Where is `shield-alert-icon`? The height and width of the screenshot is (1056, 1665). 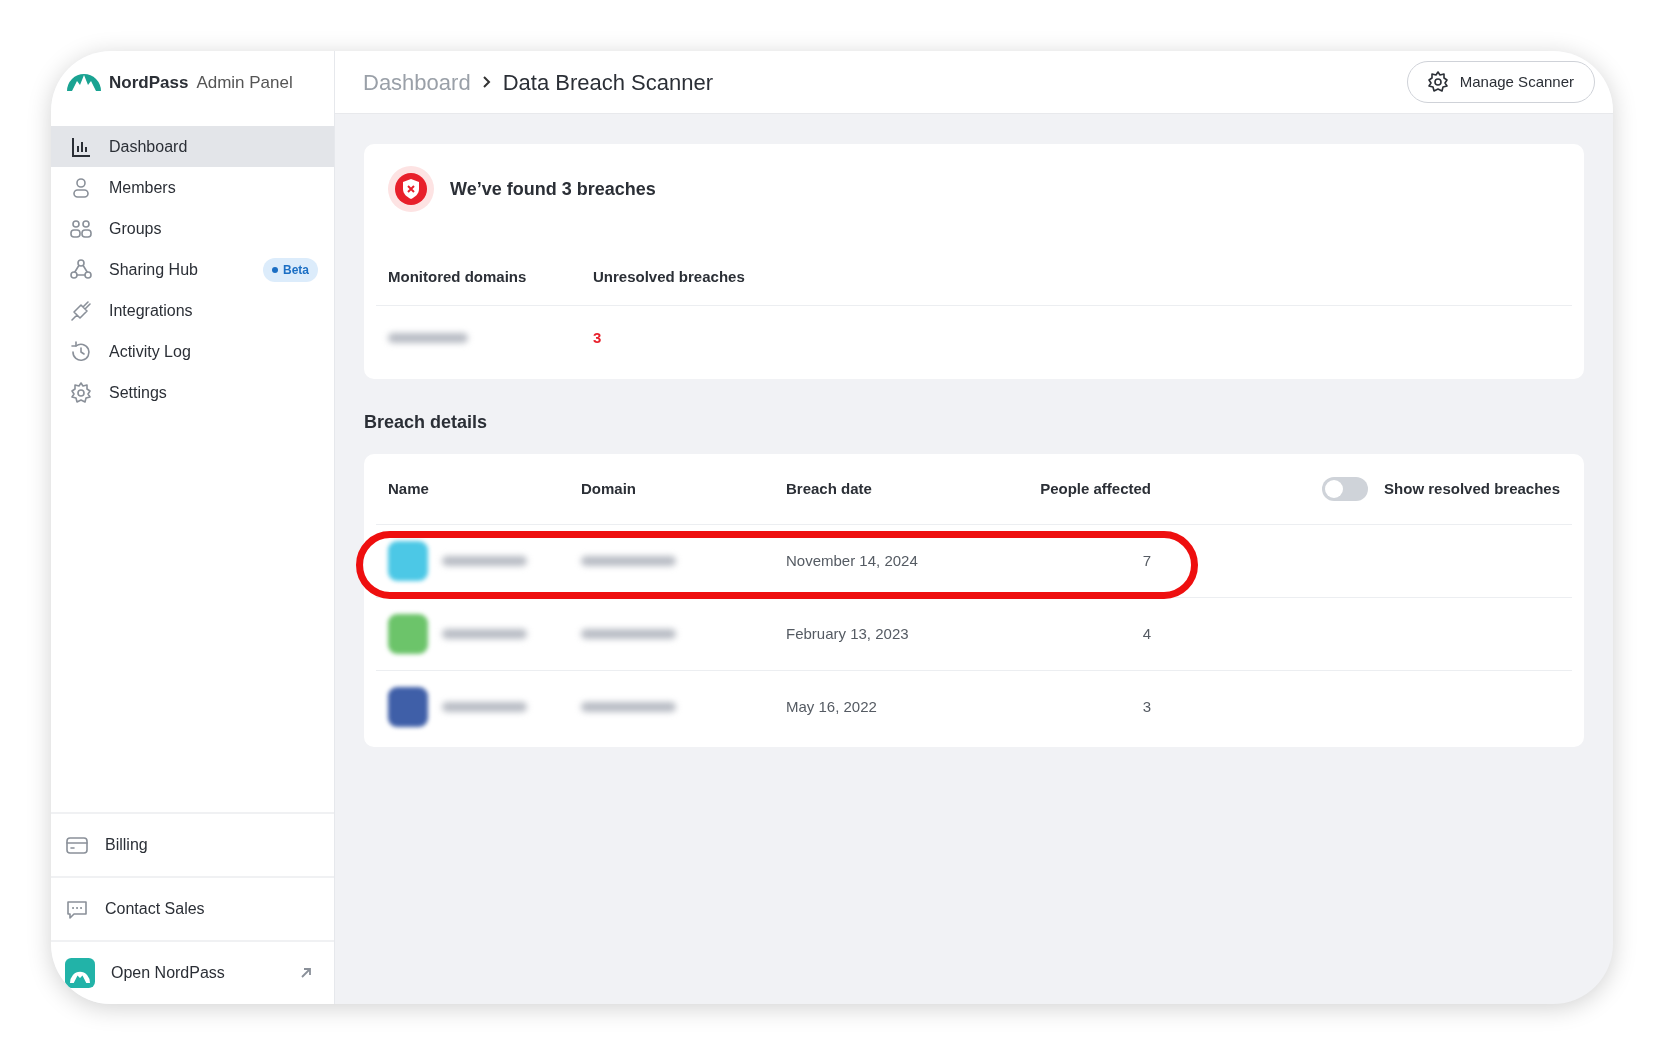
shield-alert-icon is located at coordinates (411, 189).